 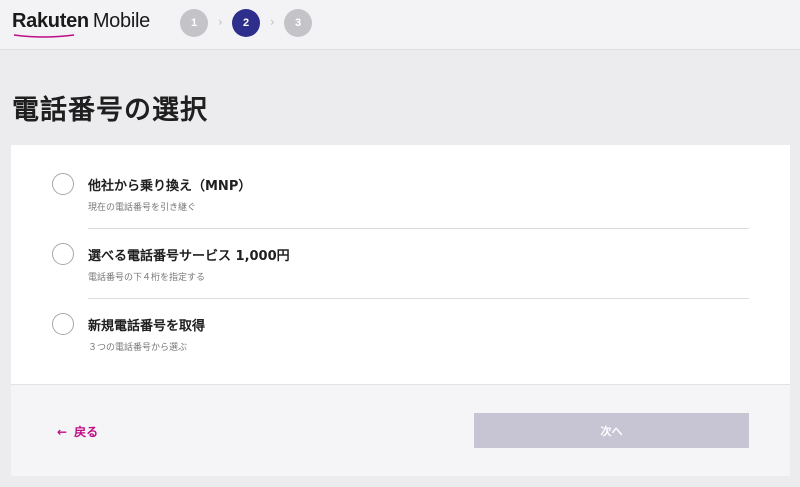 What do you see at coordinates (138, 348) in the screenshot?
I see `option-new-number-description: ３つの電話番号から選ぶ` at bounding box center [138, 348].